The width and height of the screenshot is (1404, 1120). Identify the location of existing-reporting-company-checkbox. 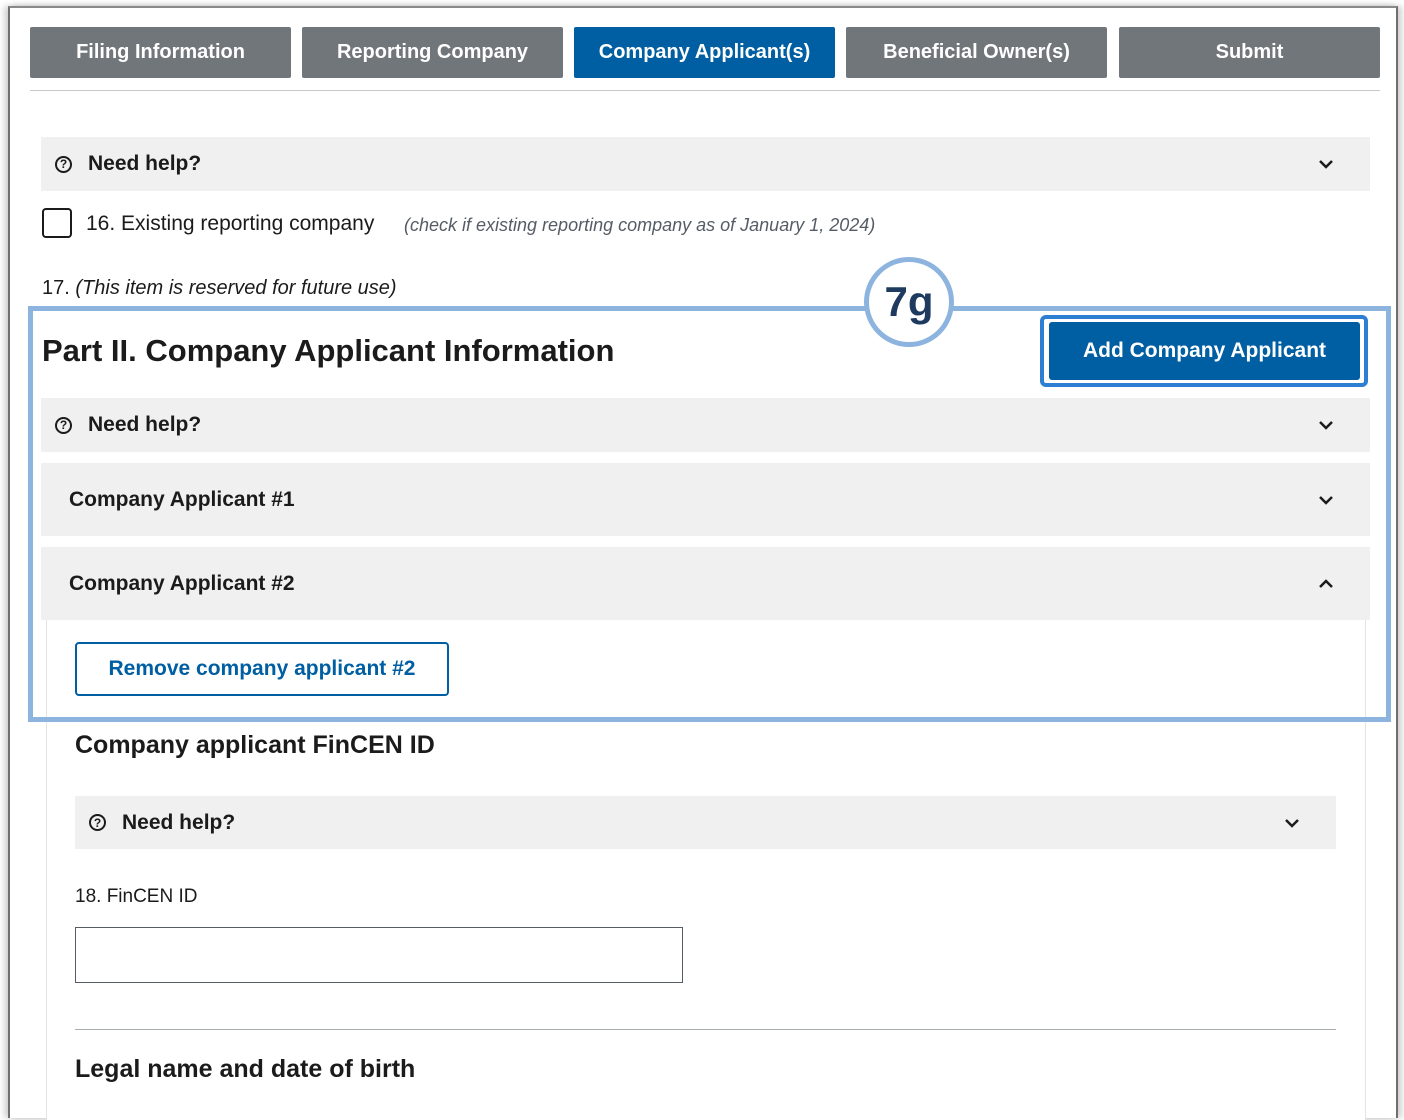
(57, 223).